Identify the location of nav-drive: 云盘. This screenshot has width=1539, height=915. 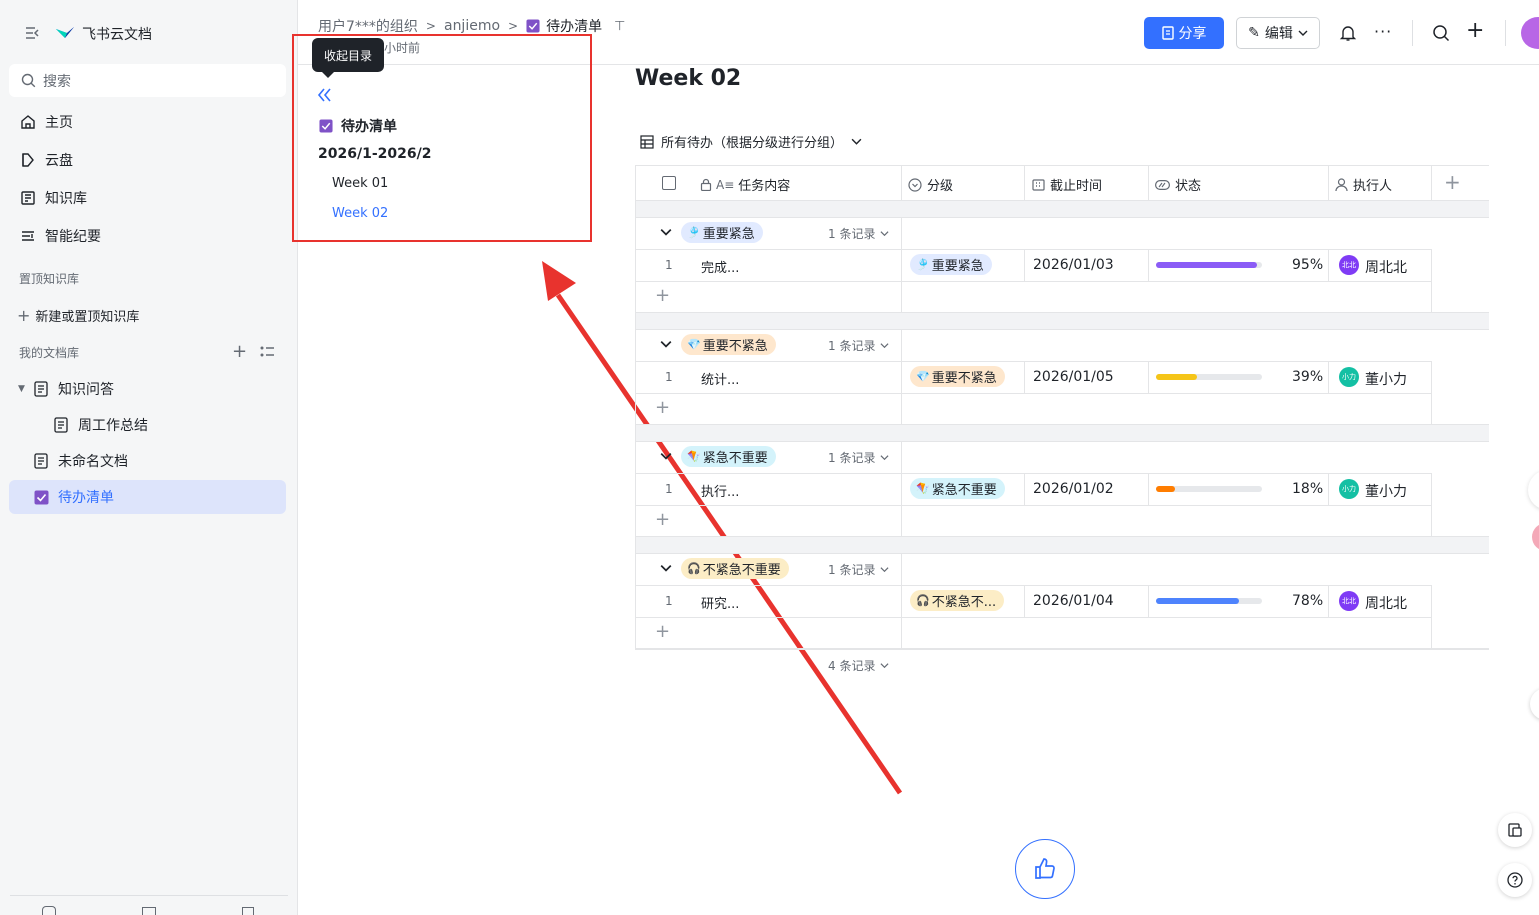
(147, 160).